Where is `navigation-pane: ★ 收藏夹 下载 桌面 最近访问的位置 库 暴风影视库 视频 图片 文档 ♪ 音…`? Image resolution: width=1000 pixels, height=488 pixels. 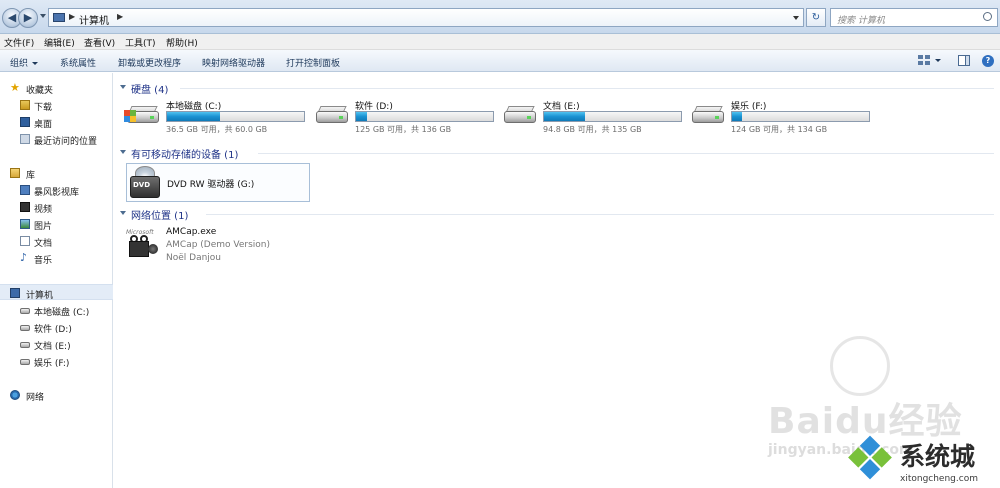 navigation-pane: ★ 收藏夹 下载 桌面 最近访问的位置 库 暴风影视库 视频 图片 文档 ♪ 音… is located at coordinates (56, 280).